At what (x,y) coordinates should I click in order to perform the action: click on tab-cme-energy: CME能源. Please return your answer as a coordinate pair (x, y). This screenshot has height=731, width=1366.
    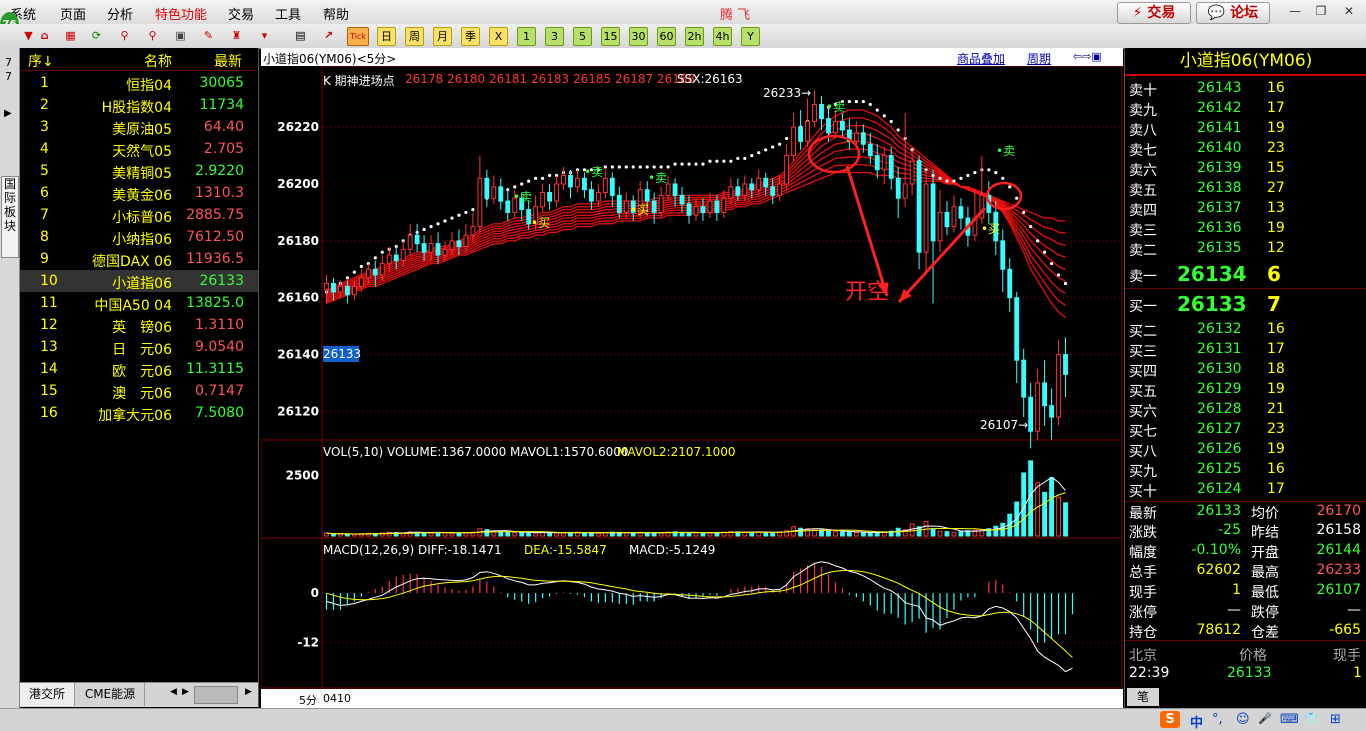
    Looking at the image, I should click on (110, 694).